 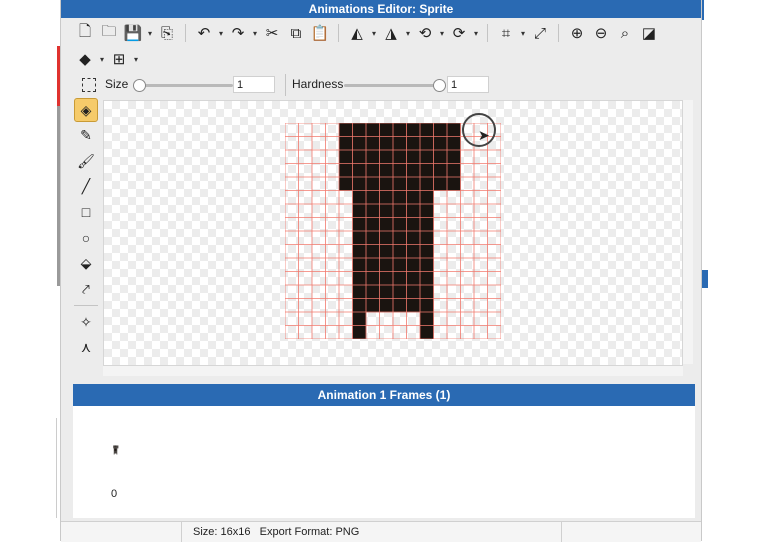 What do you see at coordinates (238, 33) in the screenshot?
I see `redo-icon: ↷` at bounding box center [238, 33].